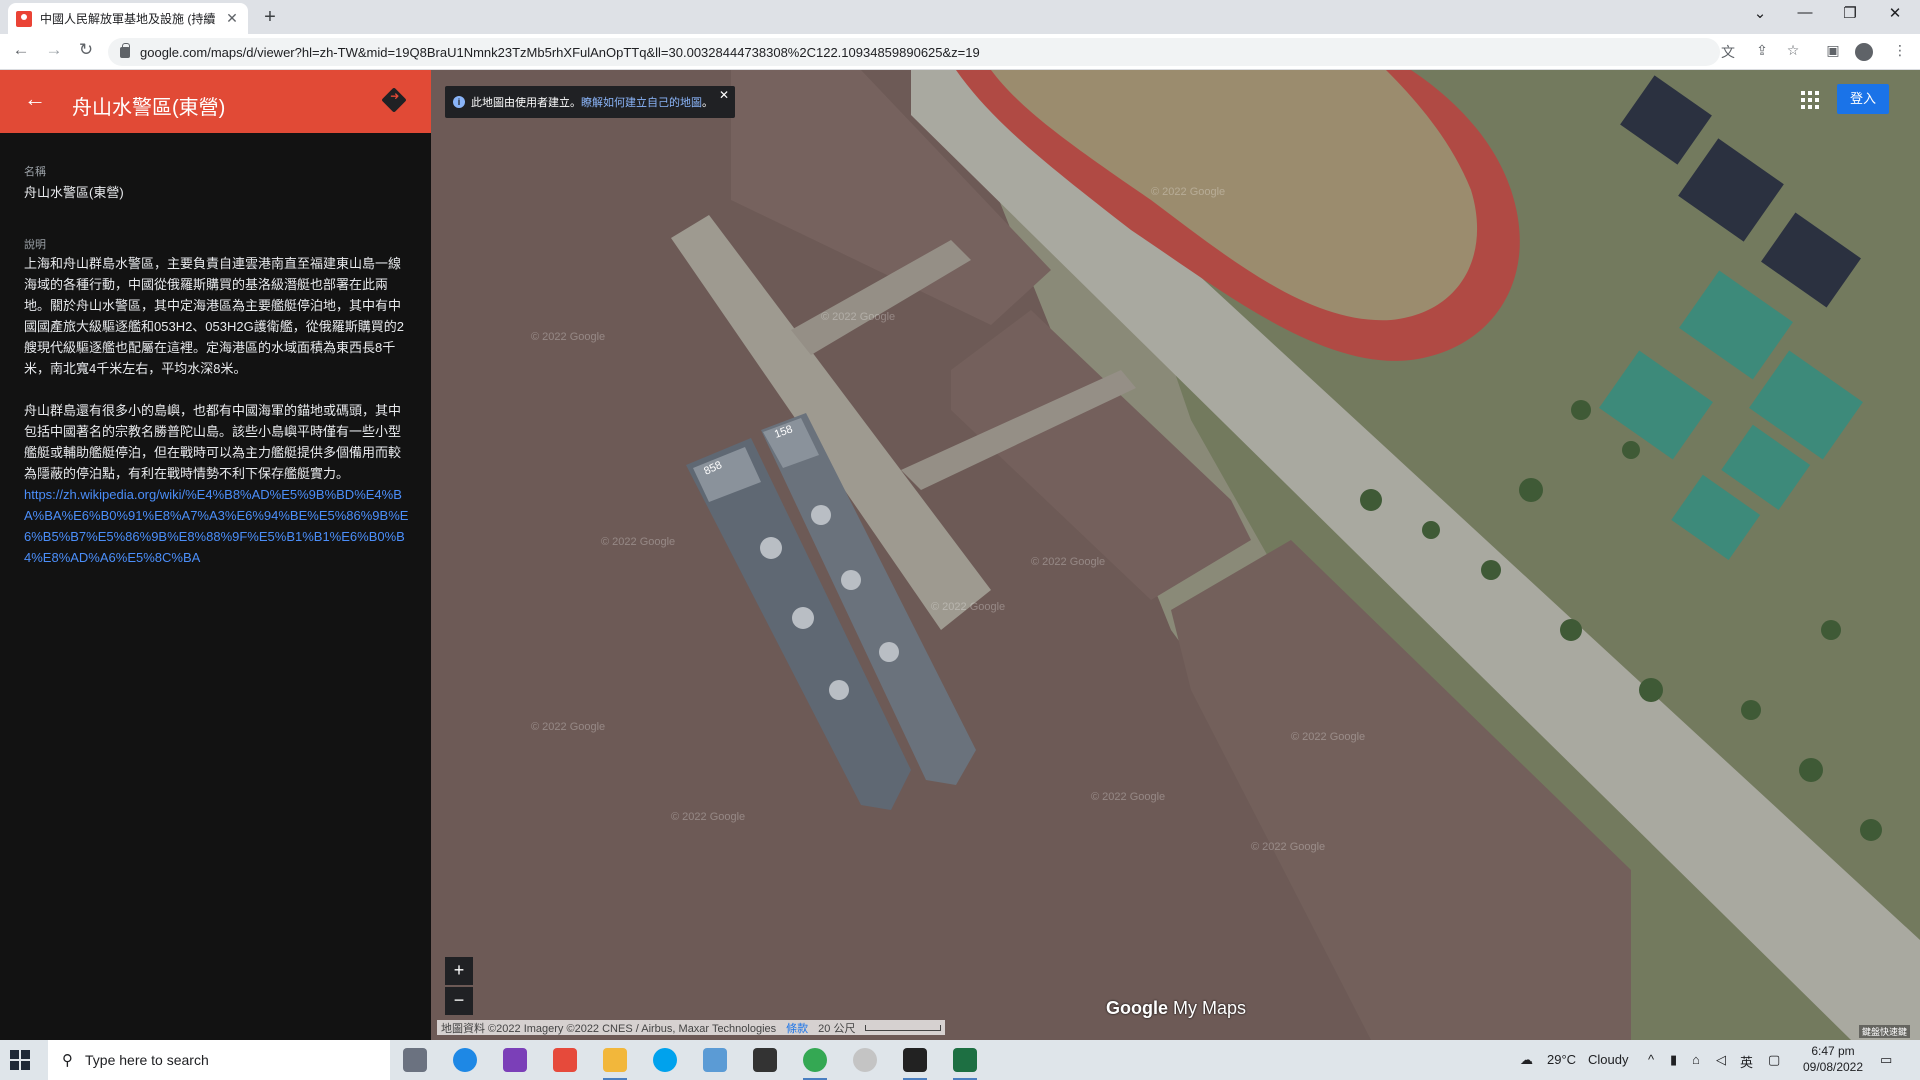 The height and width of the screenshot is (1080, 1920). What do you see at coordinates (149, 108) in the screenshot?
I see `panel-title: 舟山水警區(東營)` at bounding box center [149, 108].